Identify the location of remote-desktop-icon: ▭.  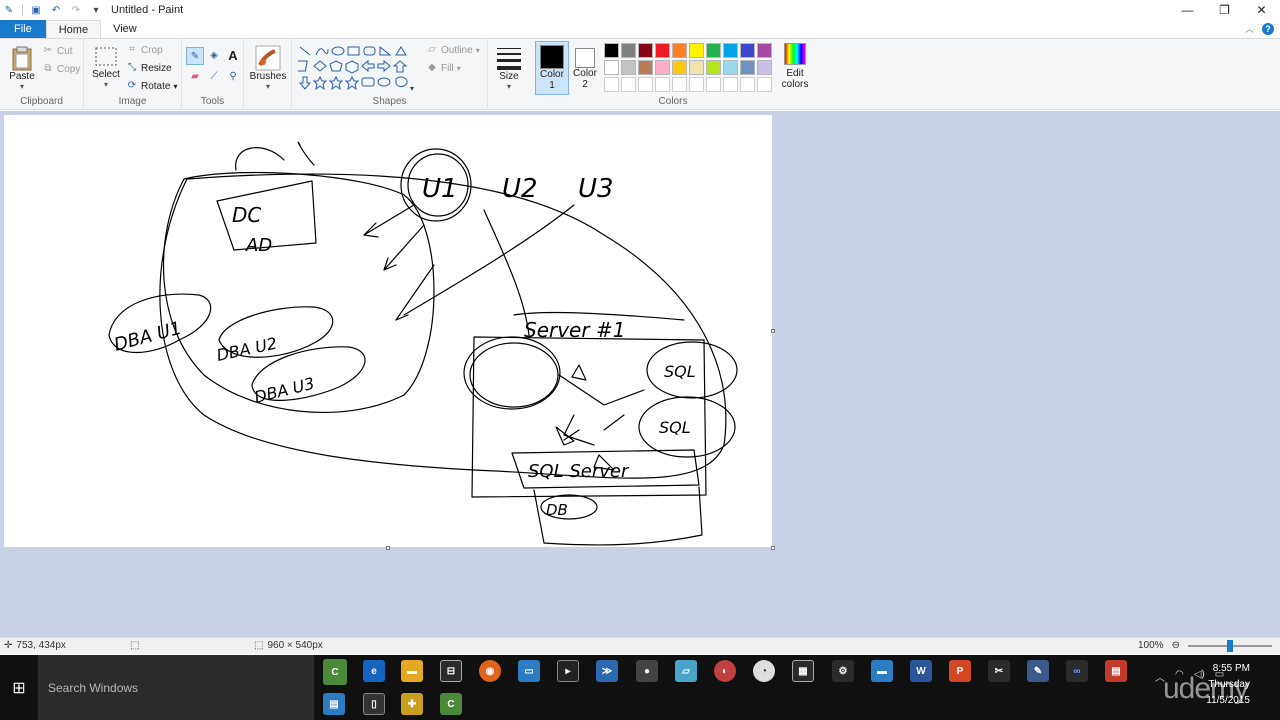
(529, 671).